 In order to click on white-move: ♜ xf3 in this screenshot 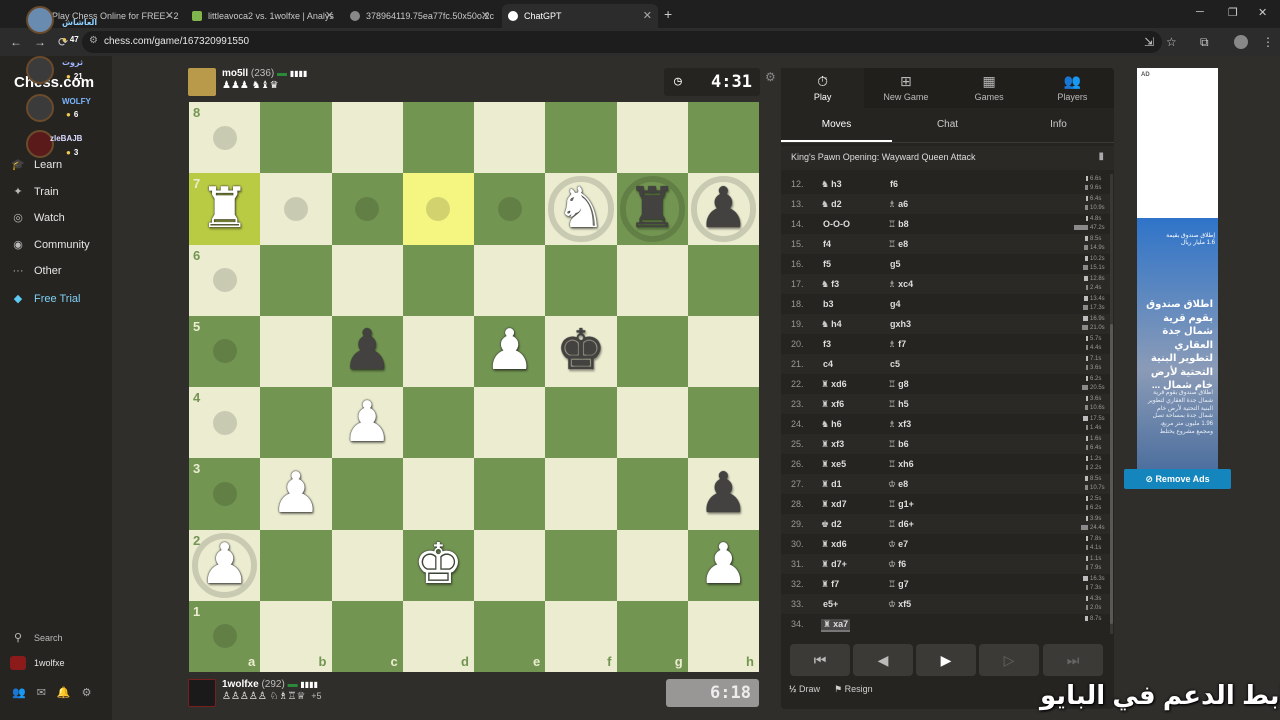, I will do `click(832, 444)`.